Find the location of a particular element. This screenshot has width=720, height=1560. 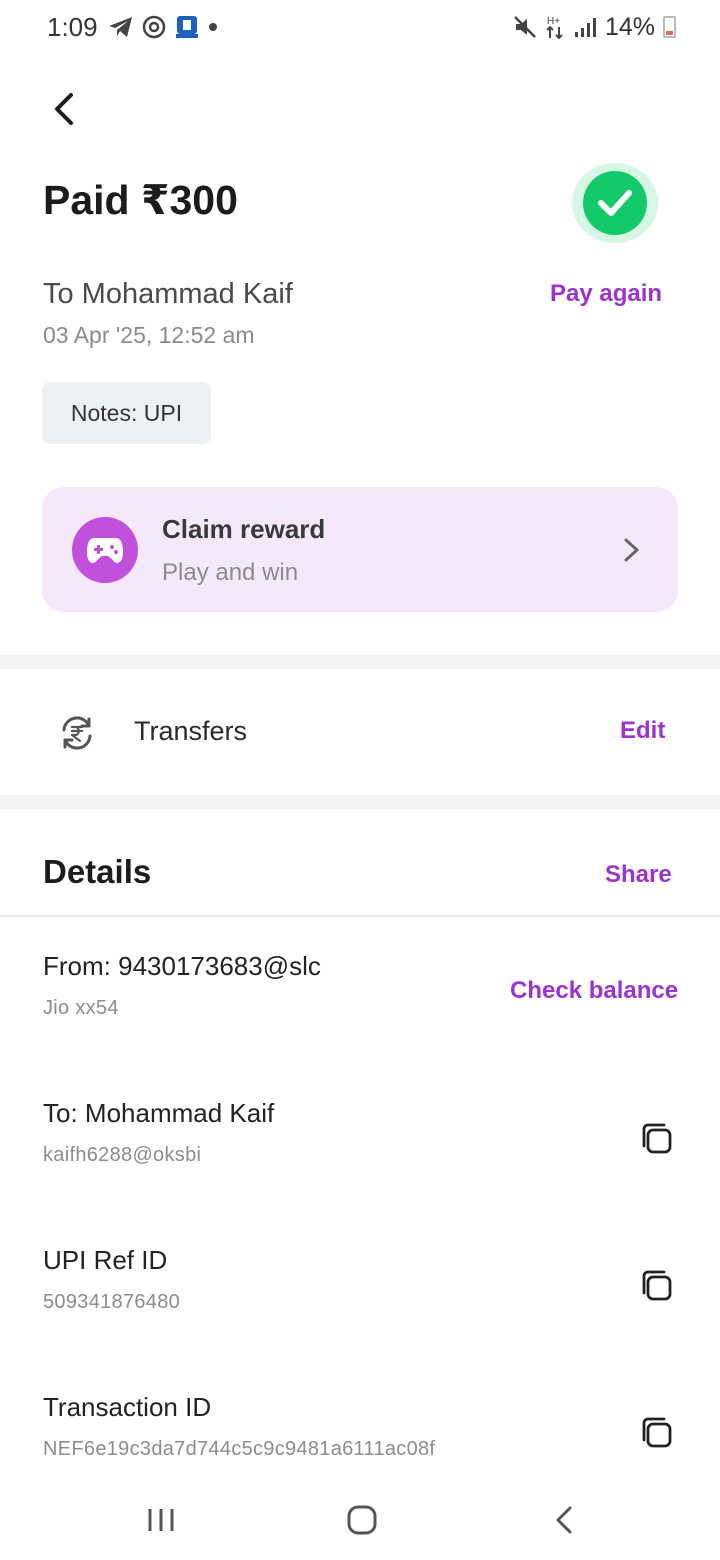

bank-app-icon is located at coordinates (187, 27).